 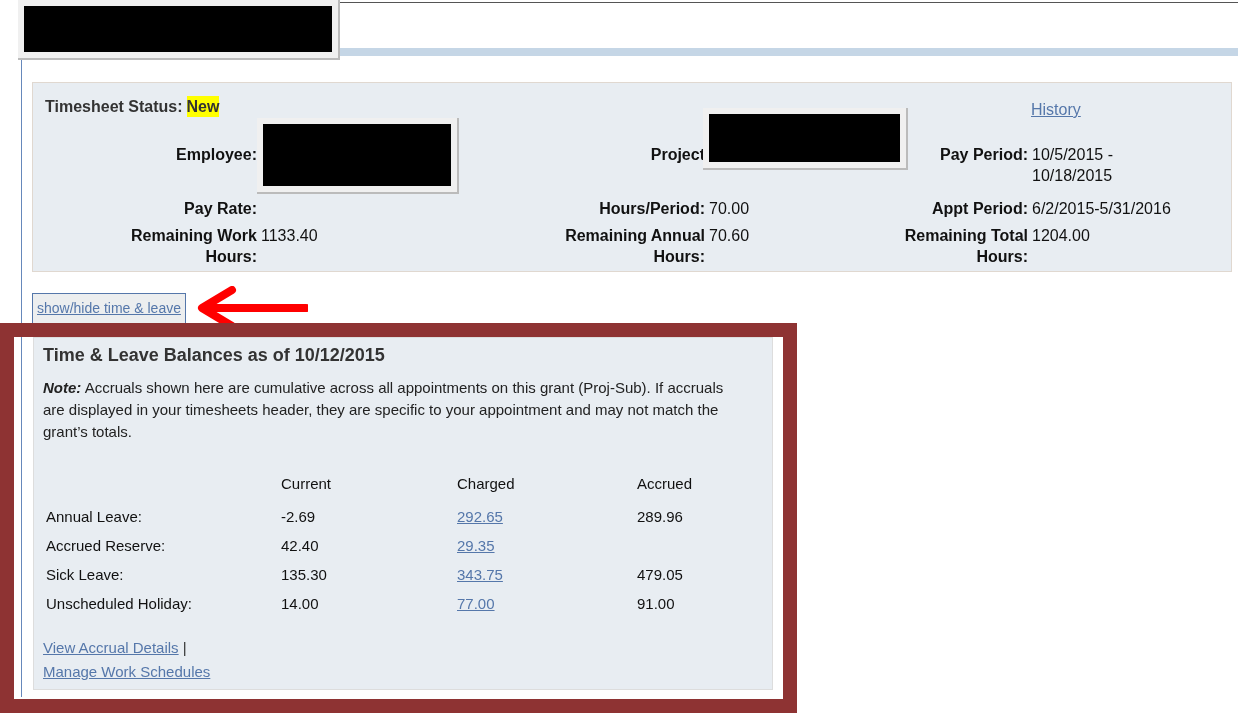 I want to click on table-cell: 14.00, so click(x=300, y=603).